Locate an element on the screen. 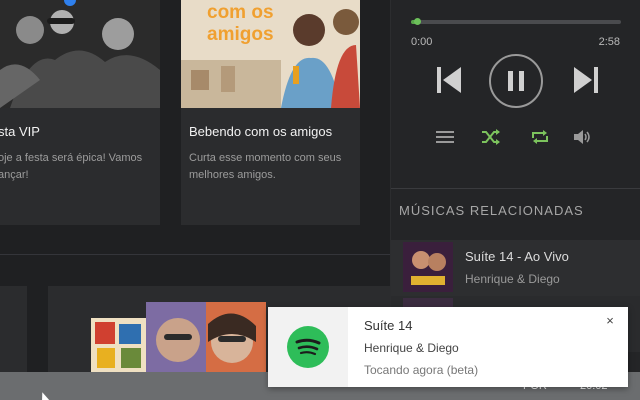 The image size is (640, 400). queue-icon is located at coordinates (445, 137).